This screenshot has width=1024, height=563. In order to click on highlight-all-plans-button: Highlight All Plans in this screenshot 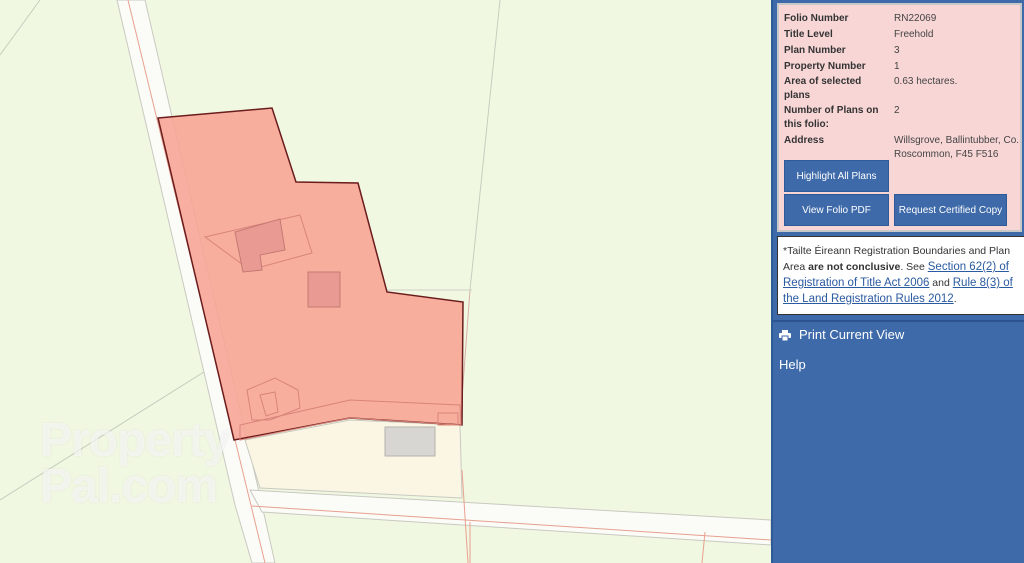, I will do `click(836, 176)`.